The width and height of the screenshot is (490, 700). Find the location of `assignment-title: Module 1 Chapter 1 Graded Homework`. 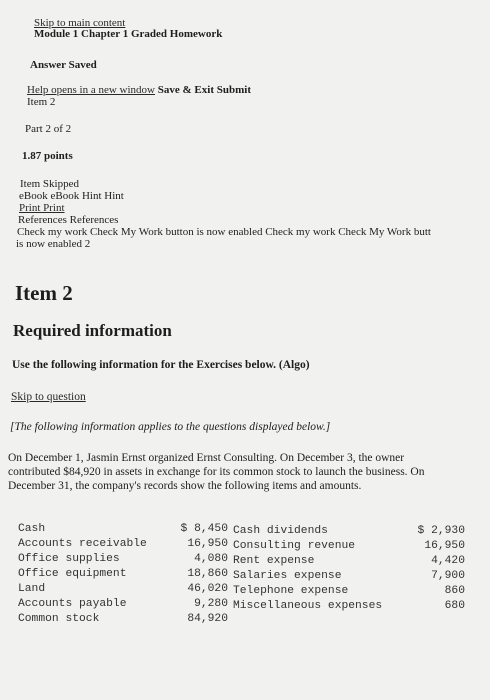

assignment-title: Module 1 Chapter 1 Graded Homework is located at coordinates (128, 34).